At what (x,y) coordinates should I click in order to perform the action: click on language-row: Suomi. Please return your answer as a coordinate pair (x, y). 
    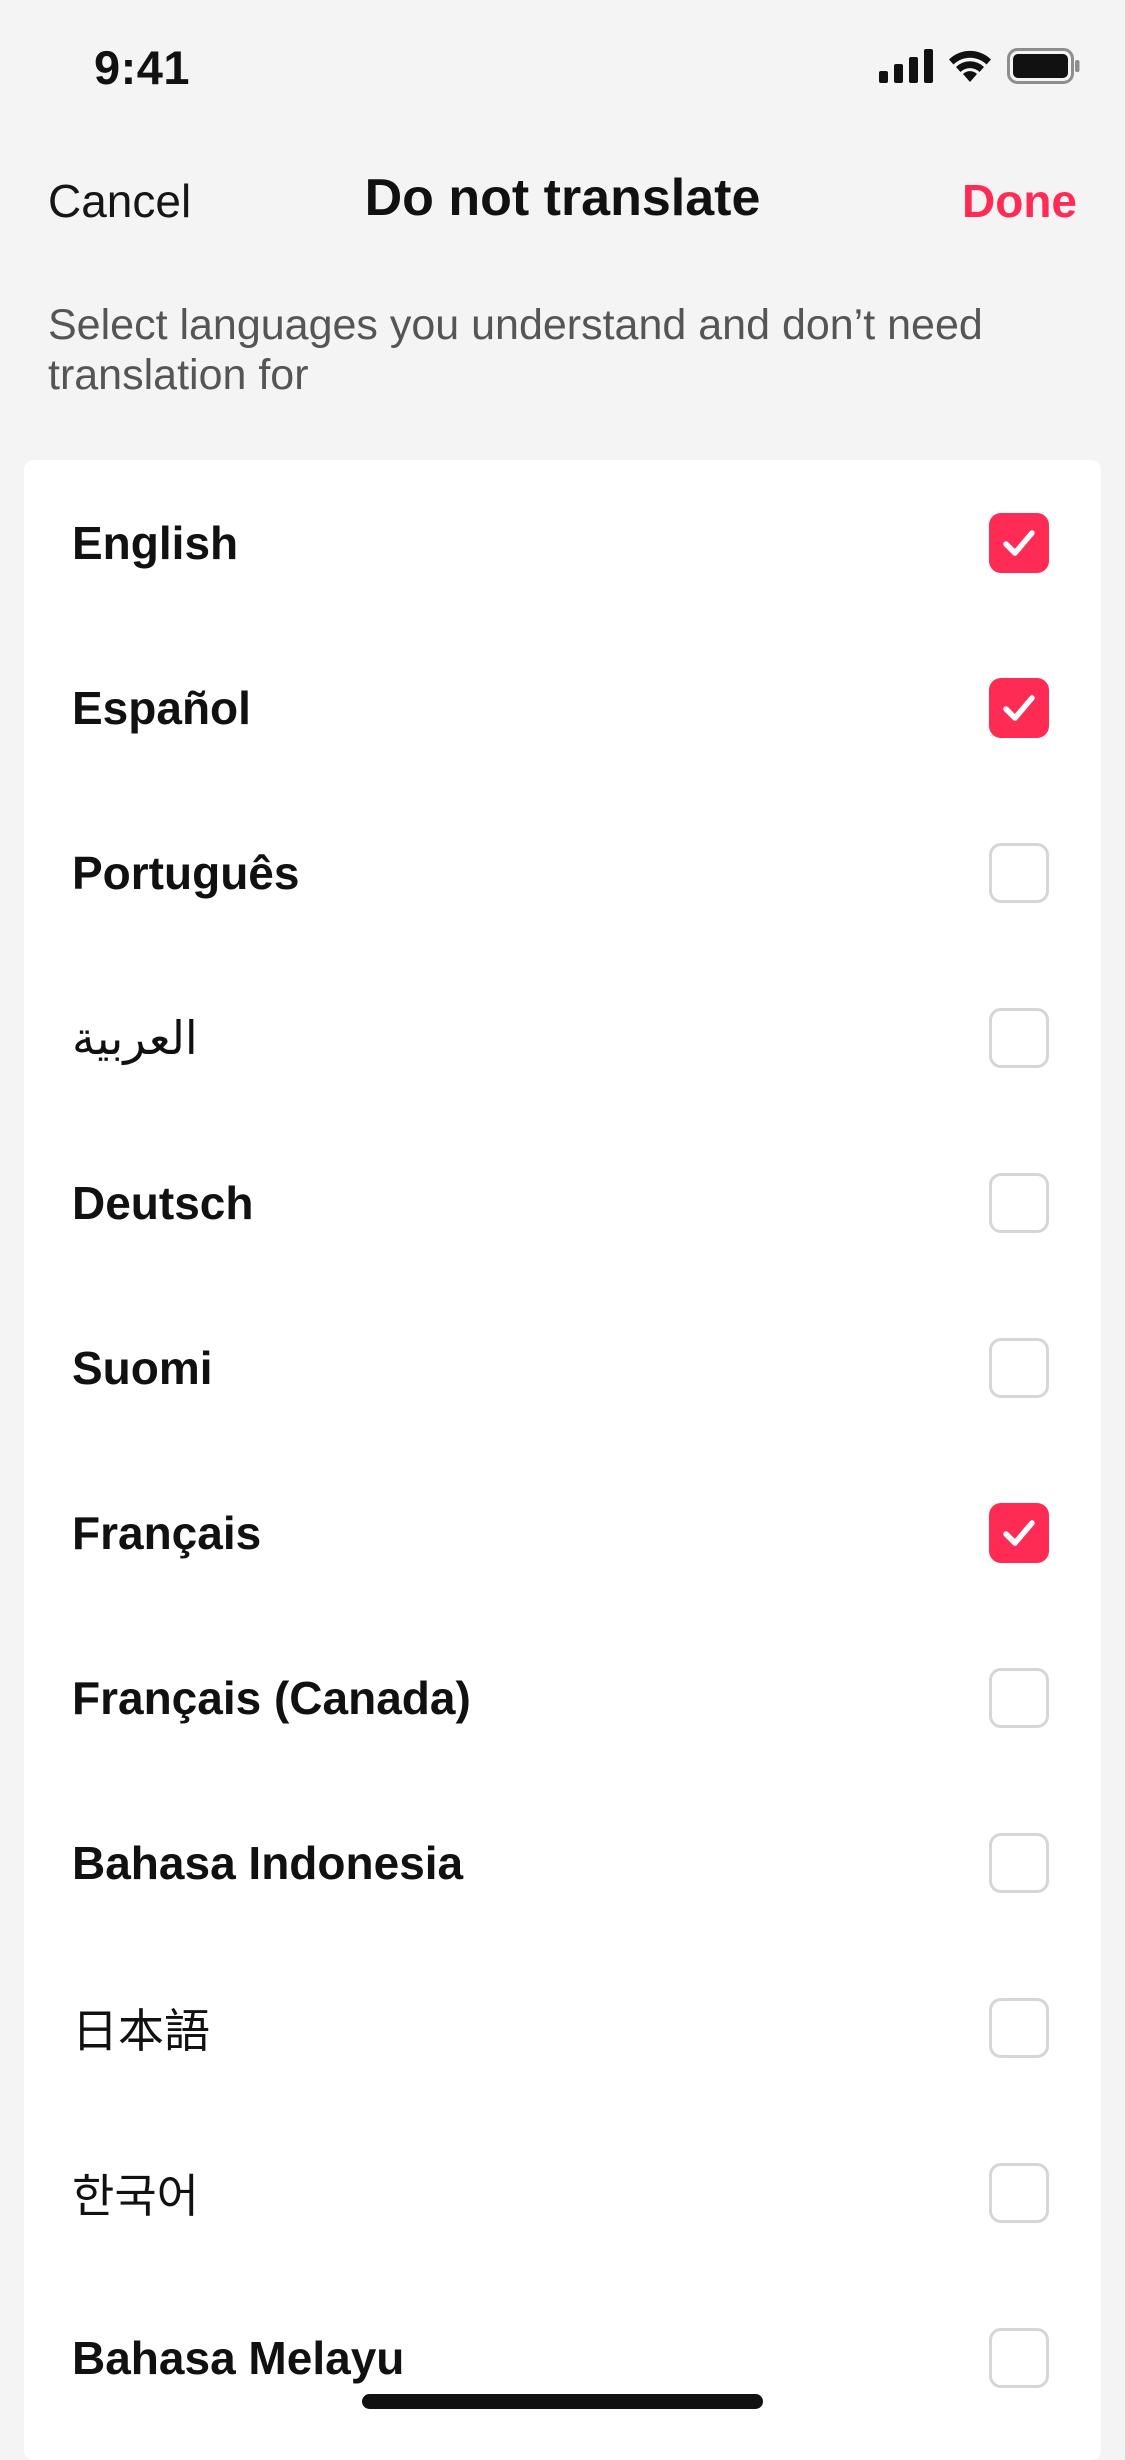
    Looking at the image, I should click on (562, 1367).